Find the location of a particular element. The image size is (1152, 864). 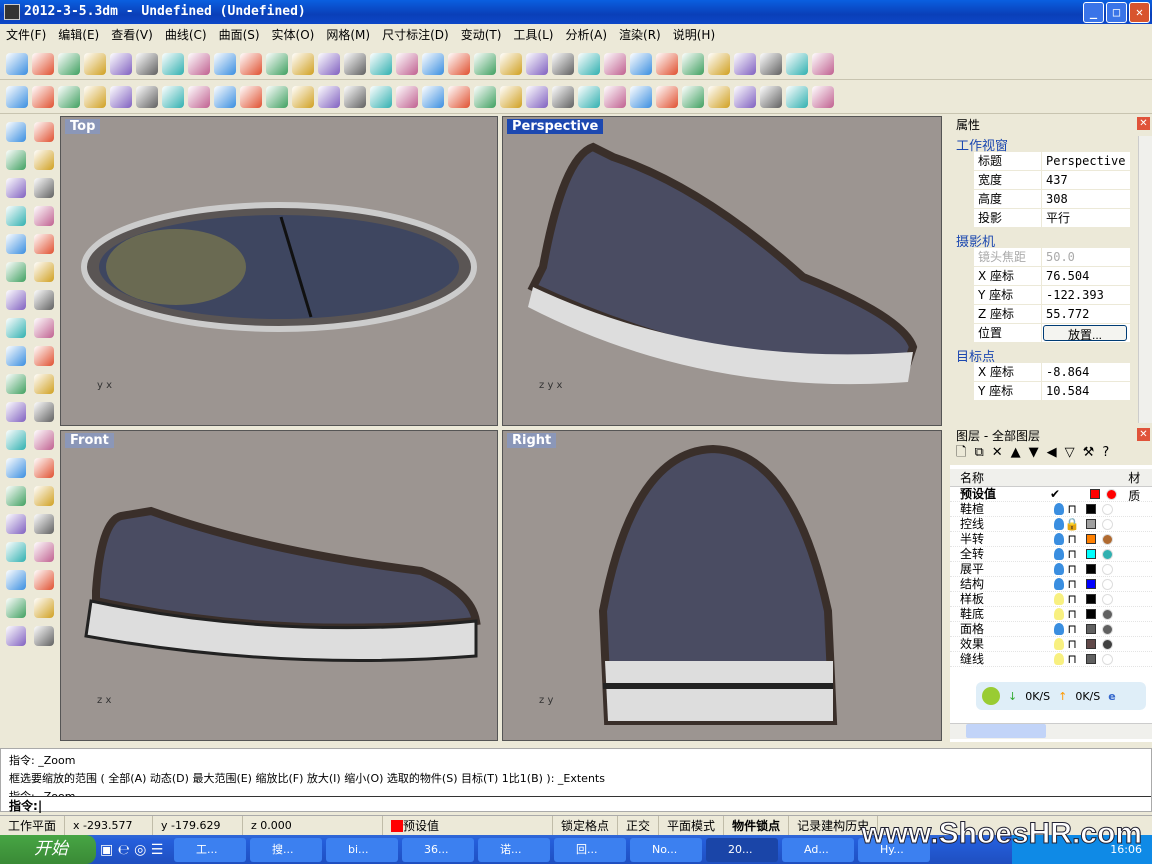

property-row: Y 座标 -122.393 is located at coordinates (1052, 295).